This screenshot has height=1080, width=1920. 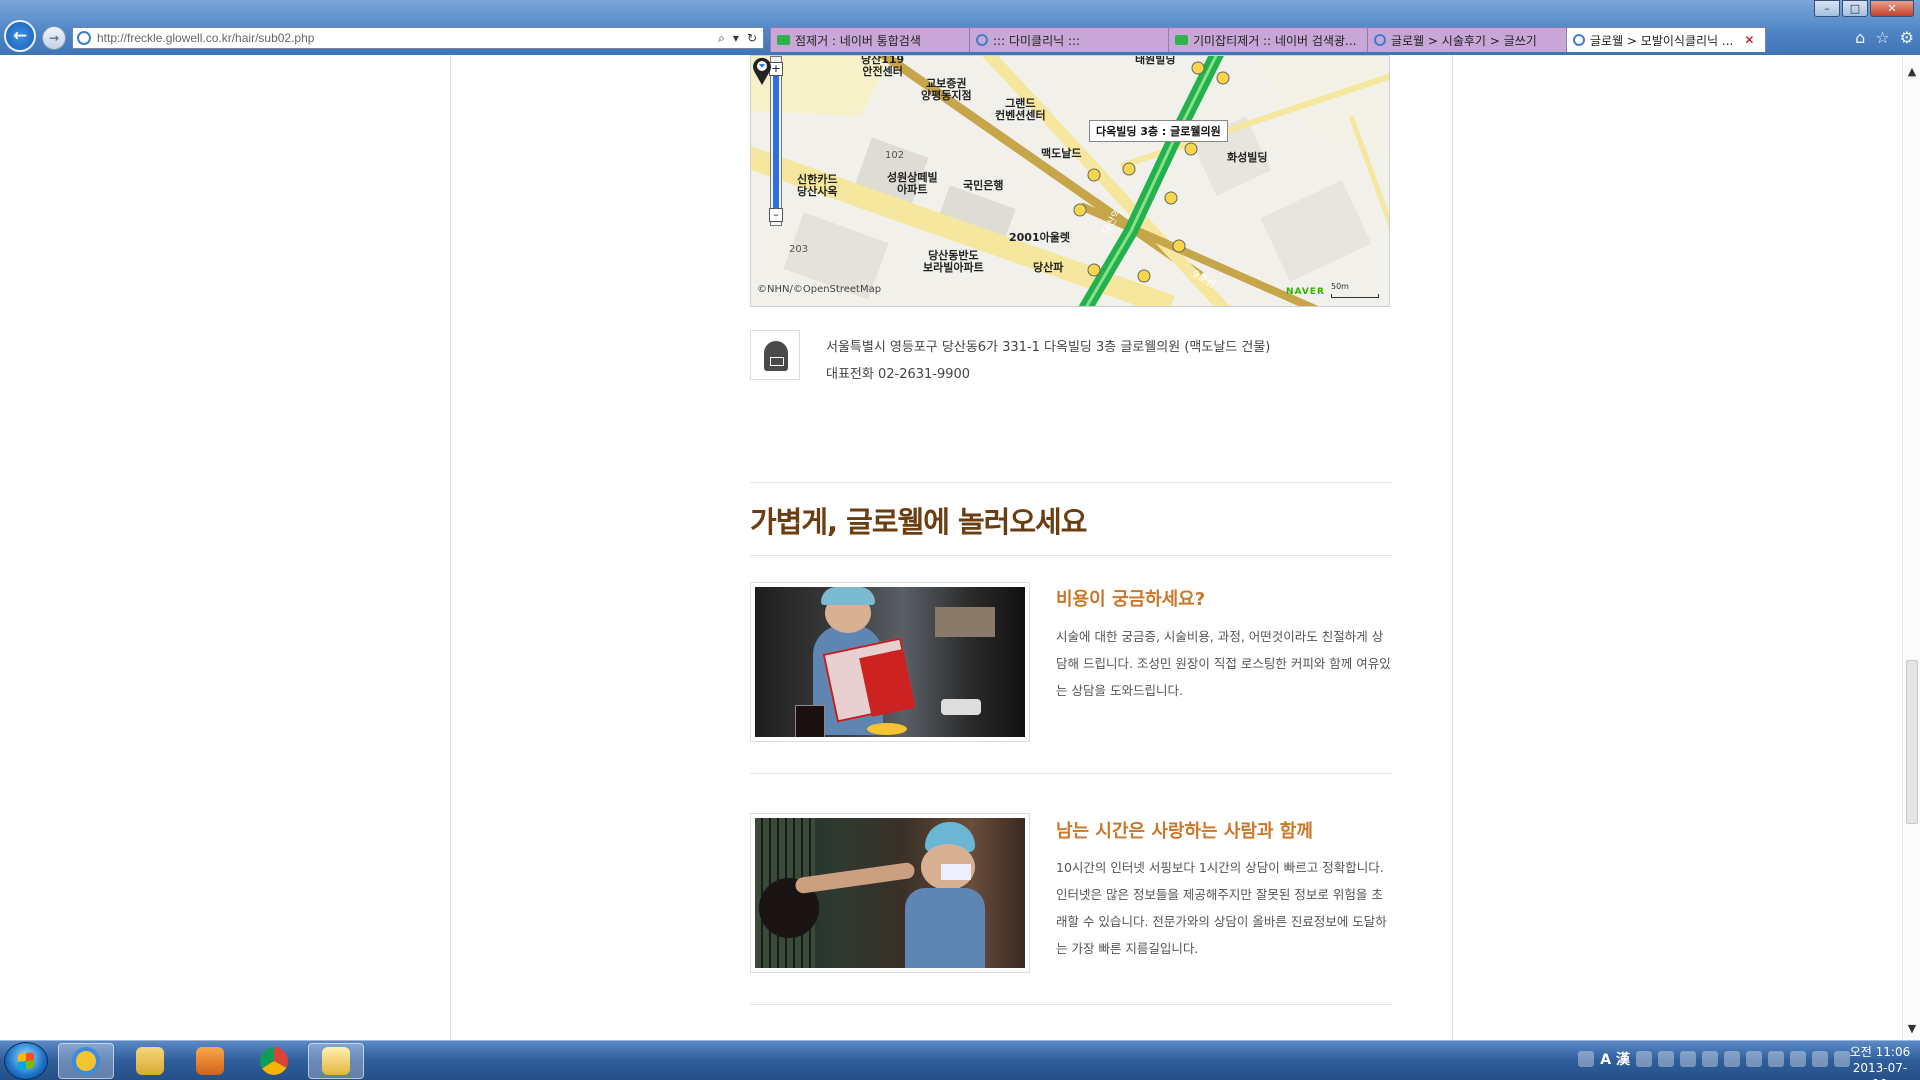 I want to click on internet-explorer-icon, so click(x=86, y=1061).